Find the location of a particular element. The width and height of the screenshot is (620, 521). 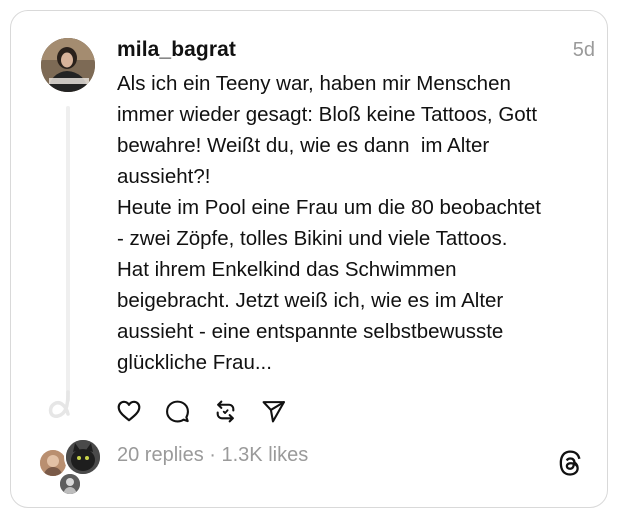

speech-bubble-icon is located at coordinates (177, 411).